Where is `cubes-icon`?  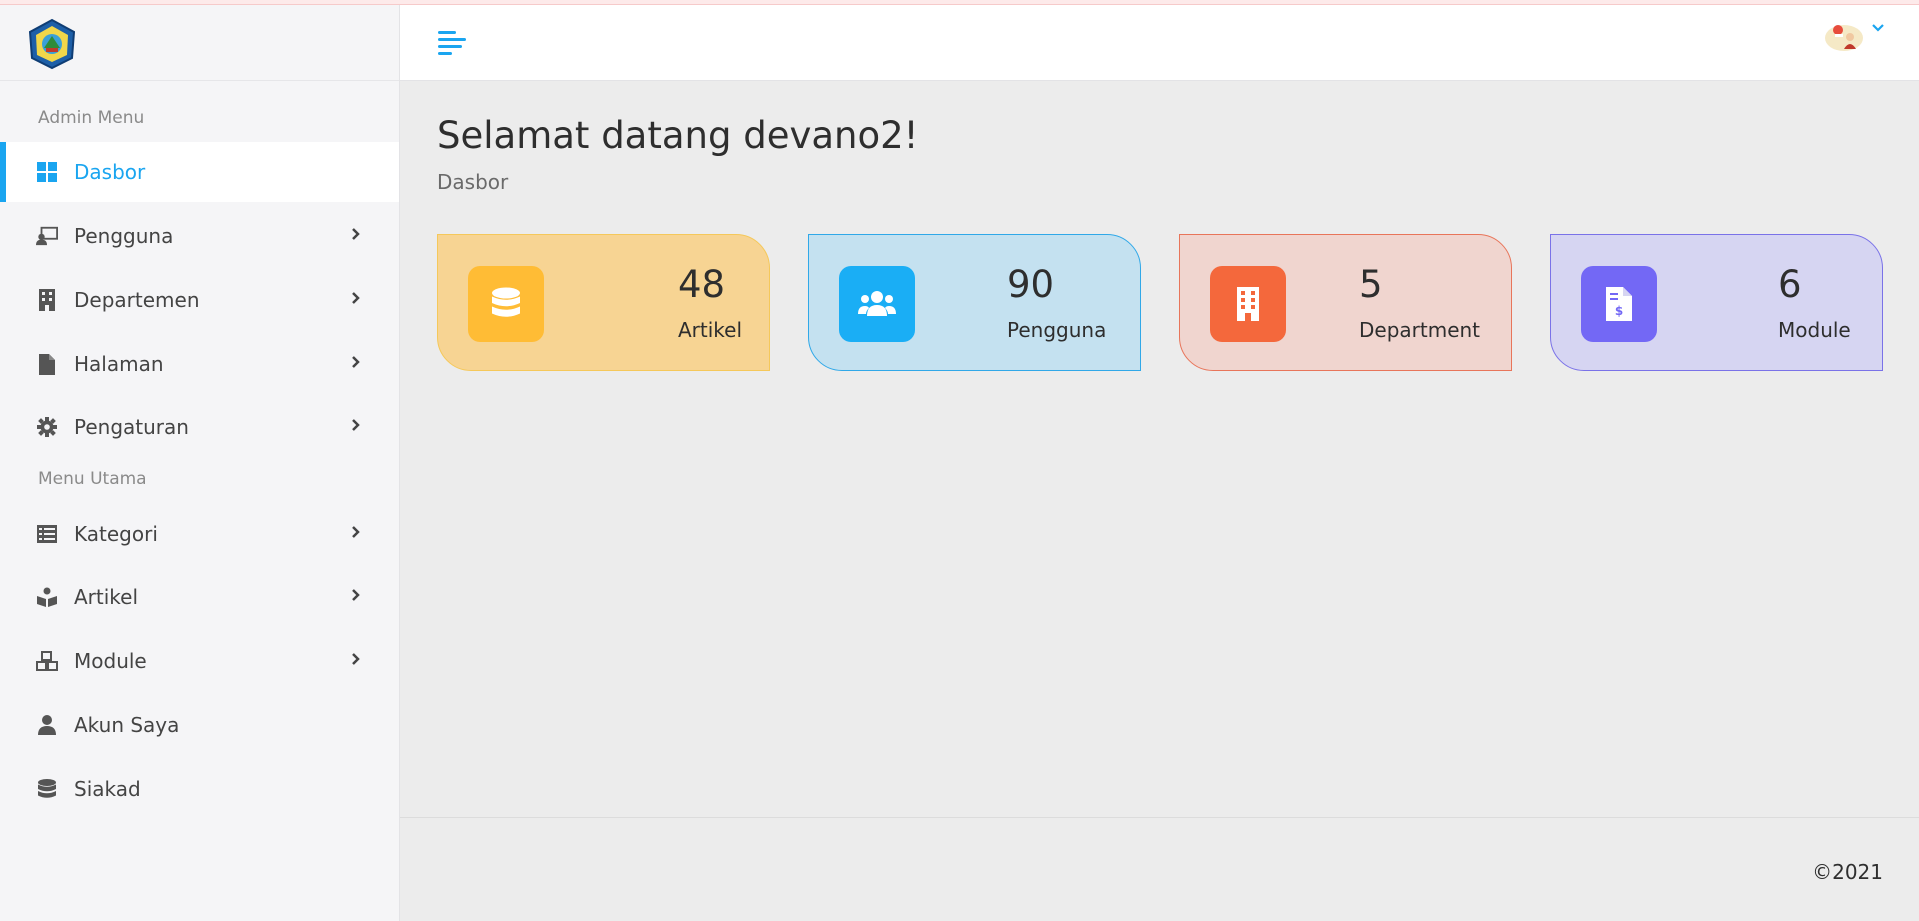
cubes-icon is located at coordinates (47, 661).